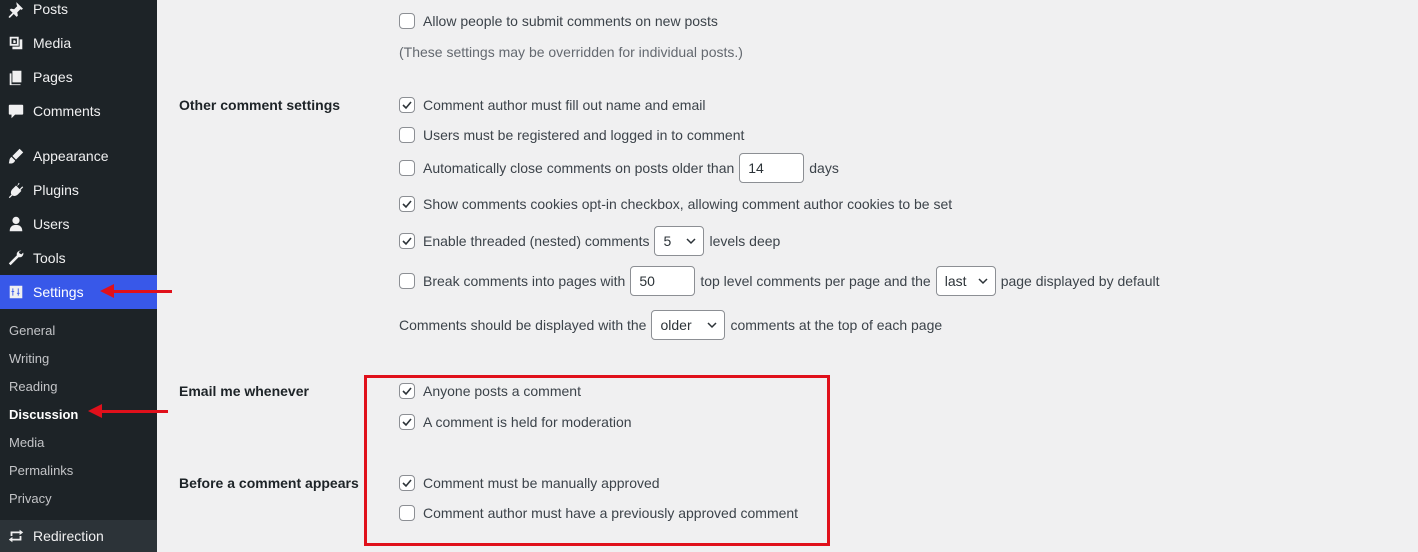 This screenshot has width=1418, height=552. What do you see at coordinates (136, 291) in the screenshot?
I see `annotation-arrow-settings` at bounding box center [136, 291].